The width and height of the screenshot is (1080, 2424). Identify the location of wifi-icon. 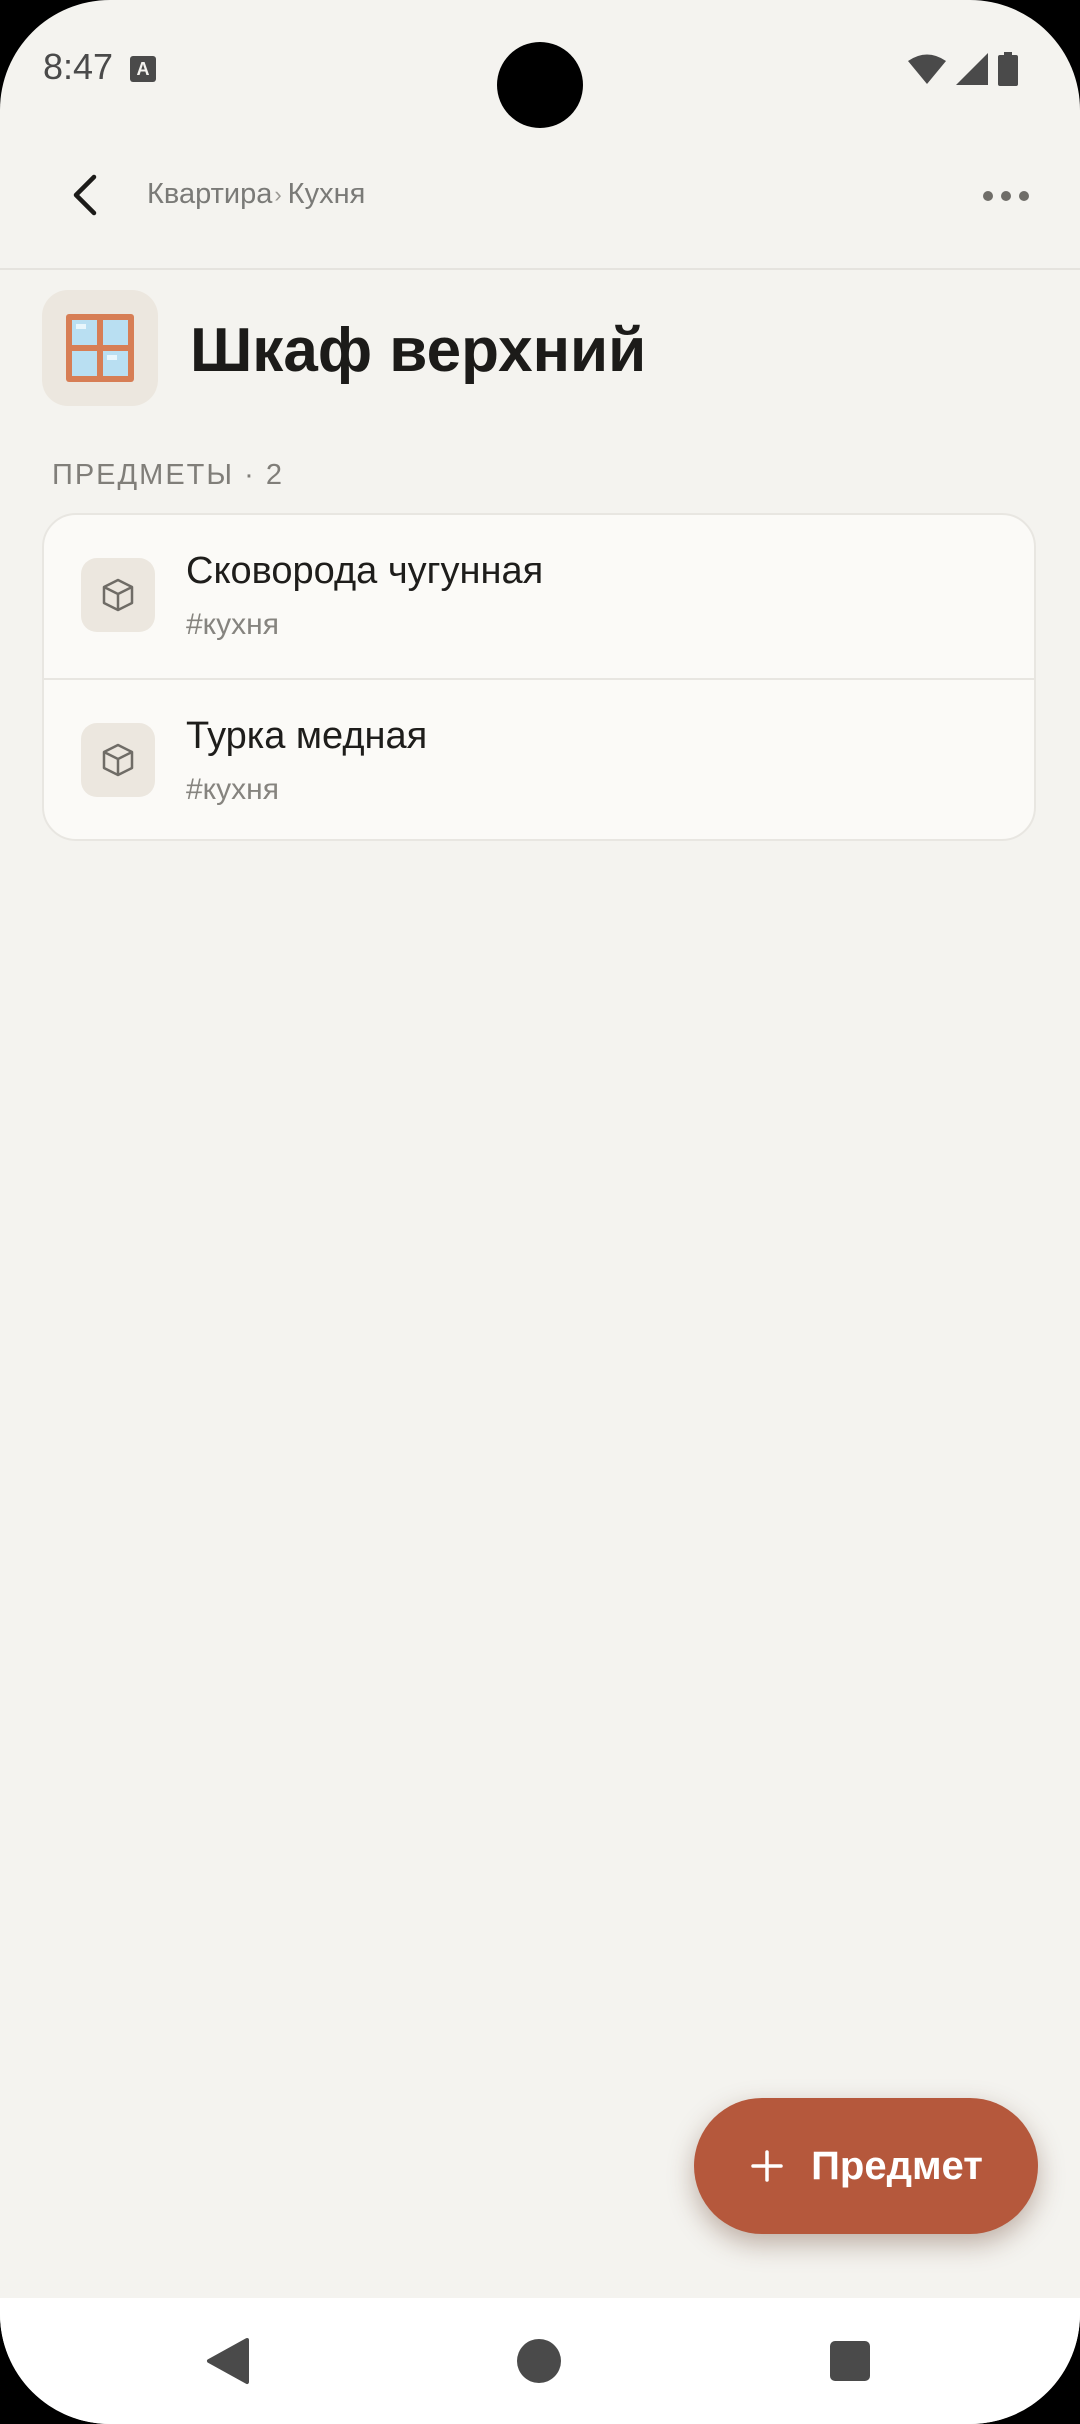
(927, 69).